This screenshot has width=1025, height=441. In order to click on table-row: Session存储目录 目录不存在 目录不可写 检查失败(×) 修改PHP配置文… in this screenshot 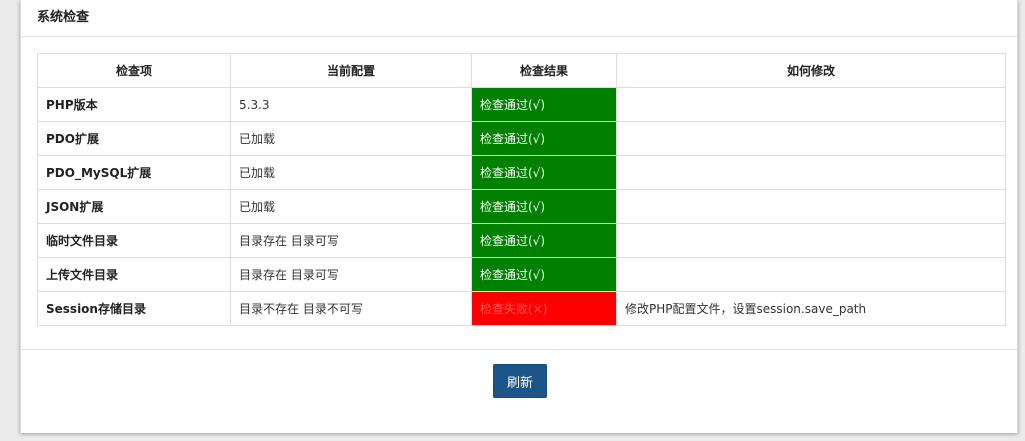, I will do `click(521, 308)`.